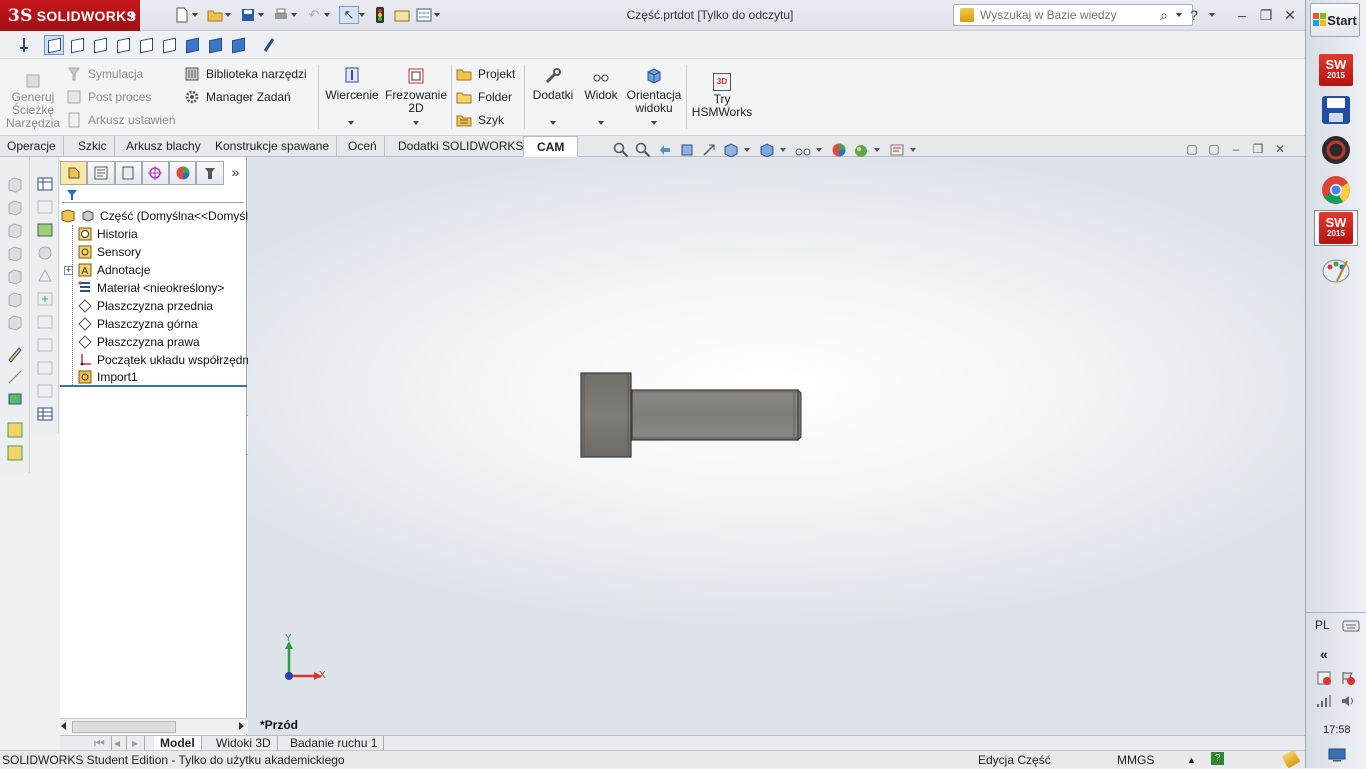 The height and width of the screenshot is (769, 1366). Describe the element at coordinates (108, 97) in the screenshot. I see `post-process-button: Post proces` at that location.